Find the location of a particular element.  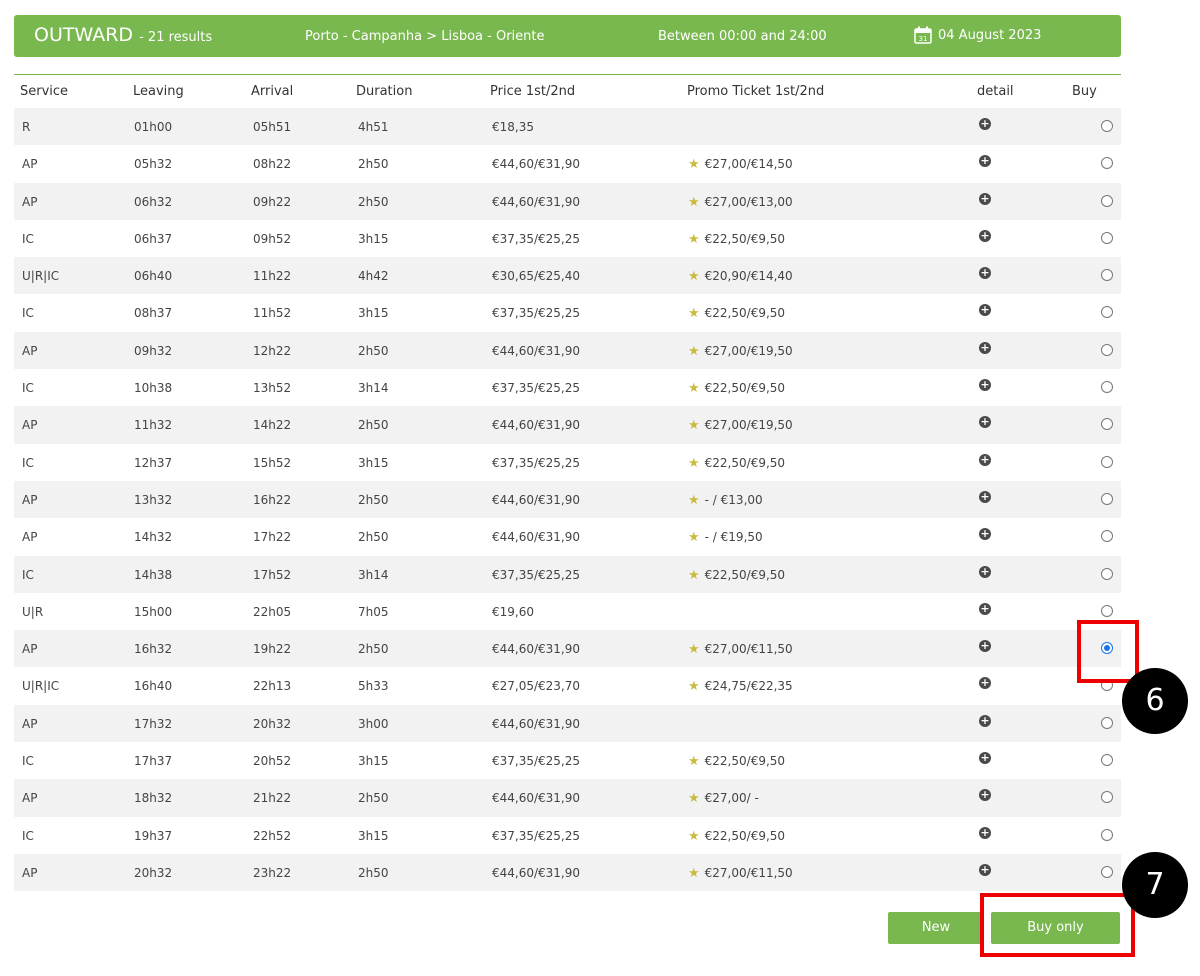

cell-arrival: 19h22 is located at coordinates (272, 649).